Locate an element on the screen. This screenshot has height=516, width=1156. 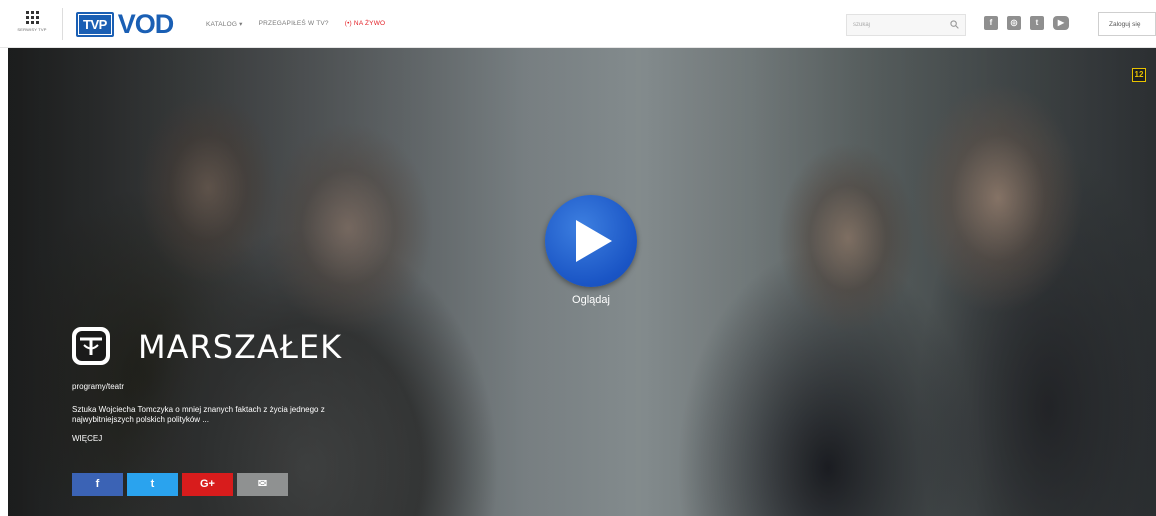
header-divider is located at coordinates (62, 24).